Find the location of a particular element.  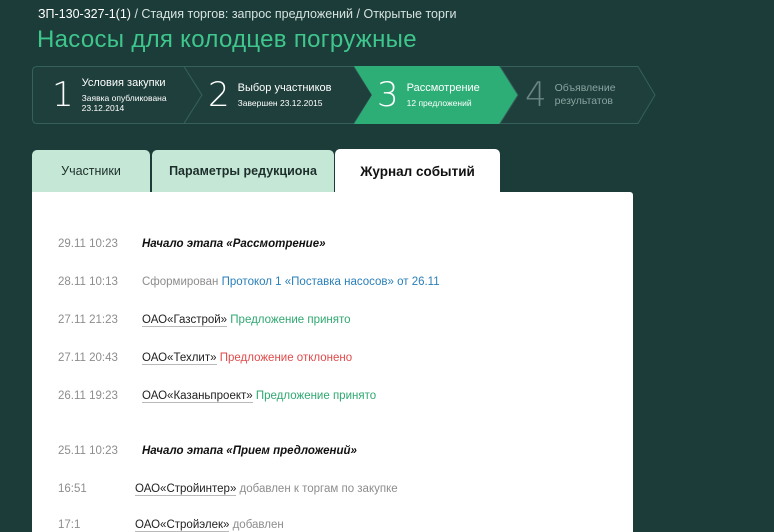

party-link: ОАО«Техлит» is located at coordinates (179, 358).